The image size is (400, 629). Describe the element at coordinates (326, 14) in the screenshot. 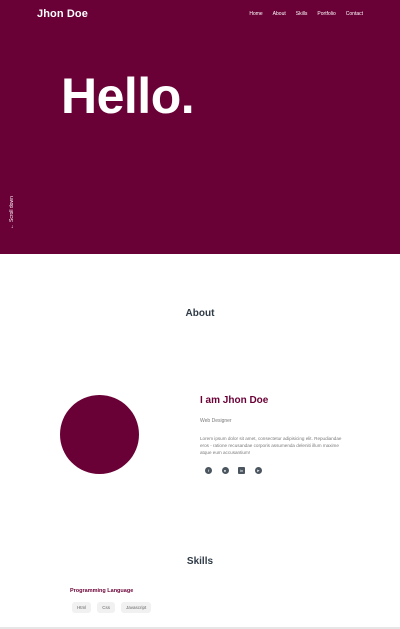

I see `nav-portfolio: Portfolio` at that location.